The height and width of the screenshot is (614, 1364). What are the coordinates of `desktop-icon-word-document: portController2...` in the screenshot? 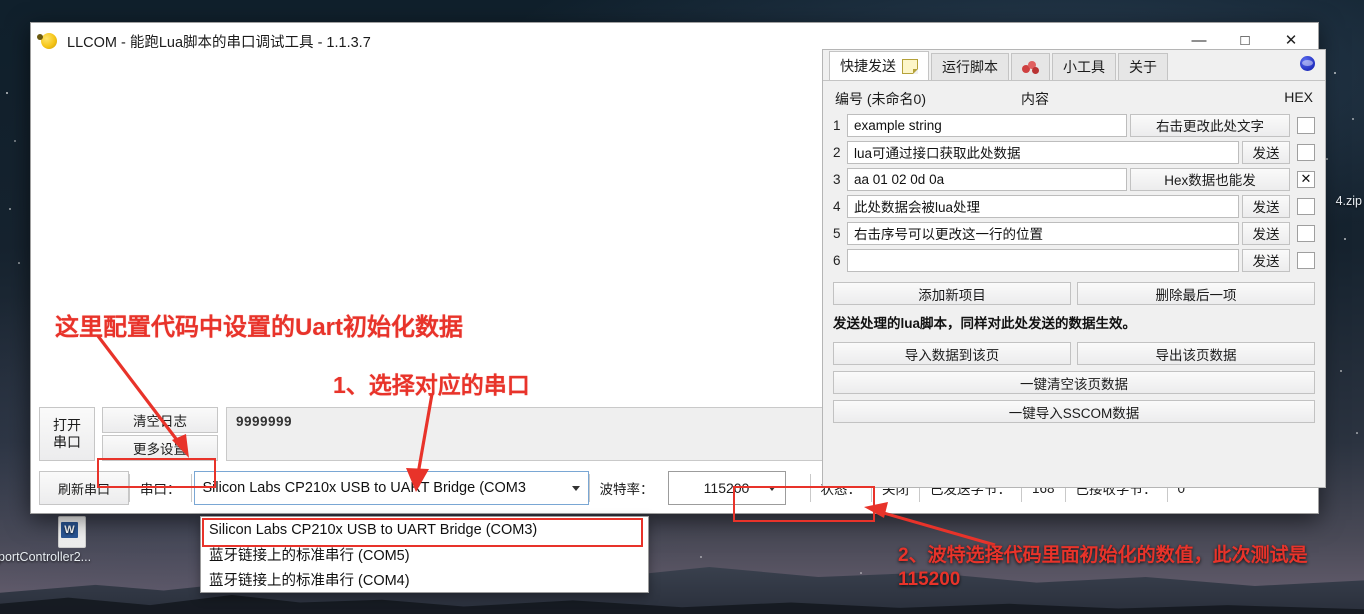 It's located at (67, 540).